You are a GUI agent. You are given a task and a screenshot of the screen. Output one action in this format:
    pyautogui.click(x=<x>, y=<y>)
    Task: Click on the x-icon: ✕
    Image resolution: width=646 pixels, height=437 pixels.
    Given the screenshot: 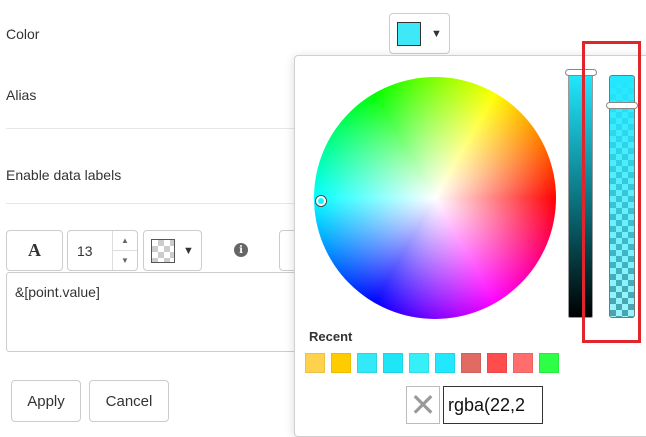 What is the action you would take?
    pyautogui.click(x=423, y=405)
    